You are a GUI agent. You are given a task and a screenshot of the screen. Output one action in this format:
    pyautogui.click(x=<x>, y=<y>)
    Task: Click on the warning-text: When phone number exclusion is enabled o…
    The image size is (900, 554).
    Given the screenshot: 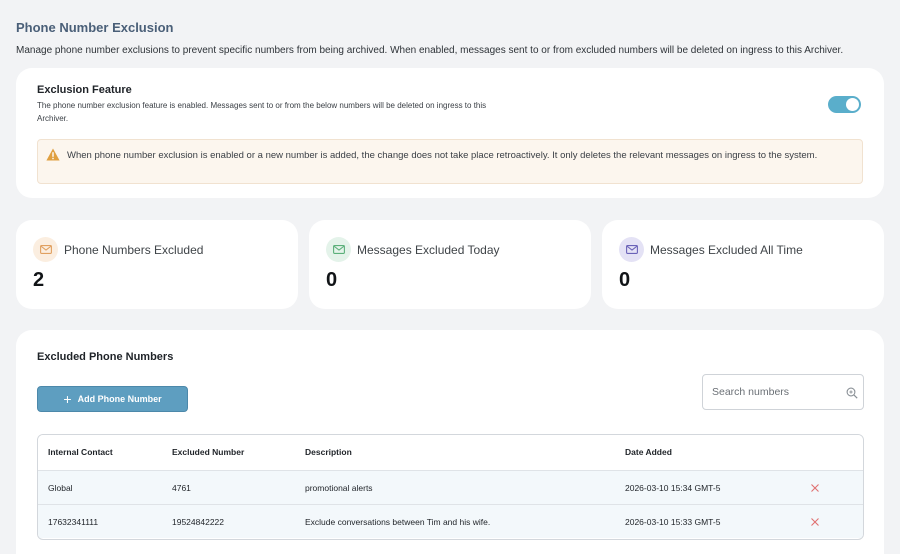 What is the action you would take?
    pyautogui.click(x=442, y=155)
    